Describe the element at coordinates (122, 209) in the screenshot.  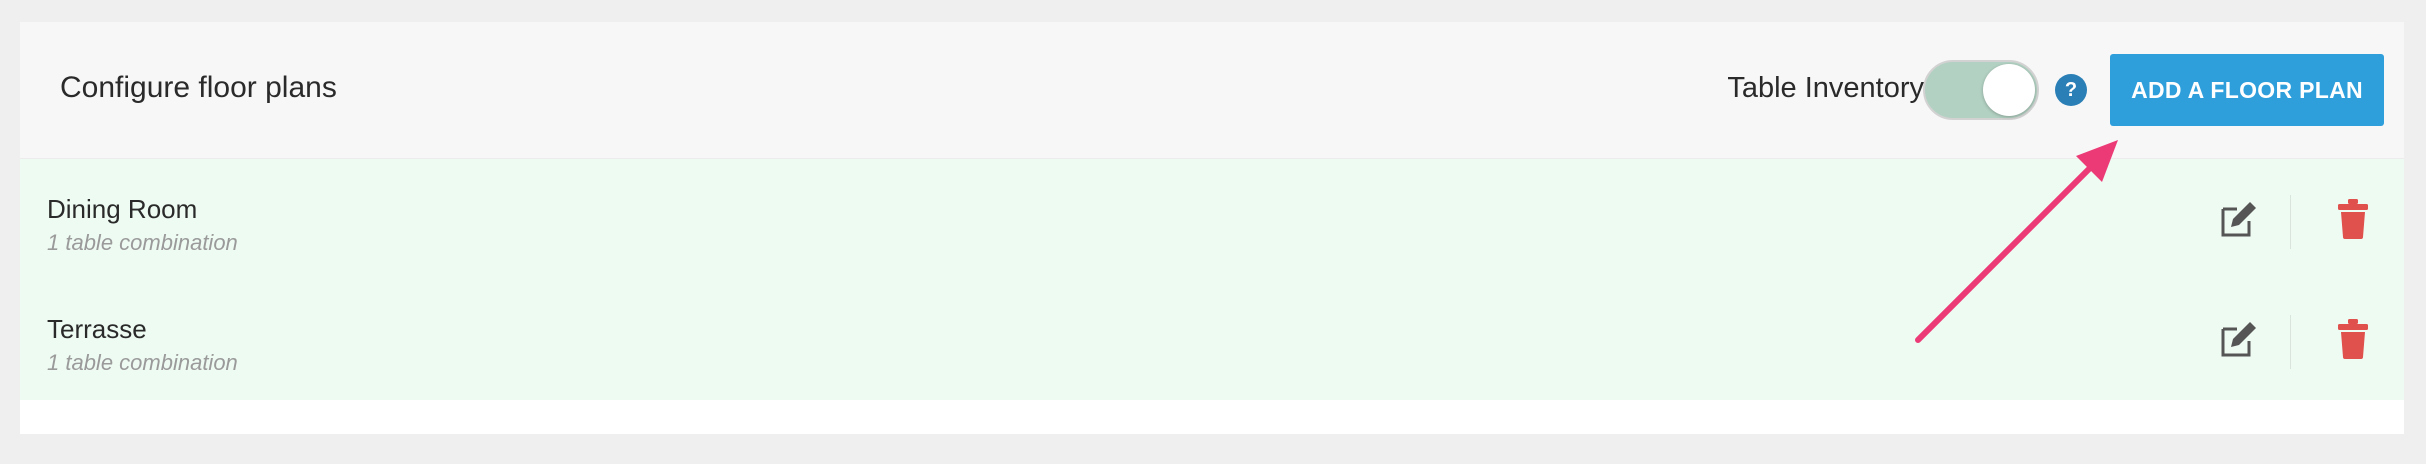
I see `floor-plan-name: Dining Room` at that location.